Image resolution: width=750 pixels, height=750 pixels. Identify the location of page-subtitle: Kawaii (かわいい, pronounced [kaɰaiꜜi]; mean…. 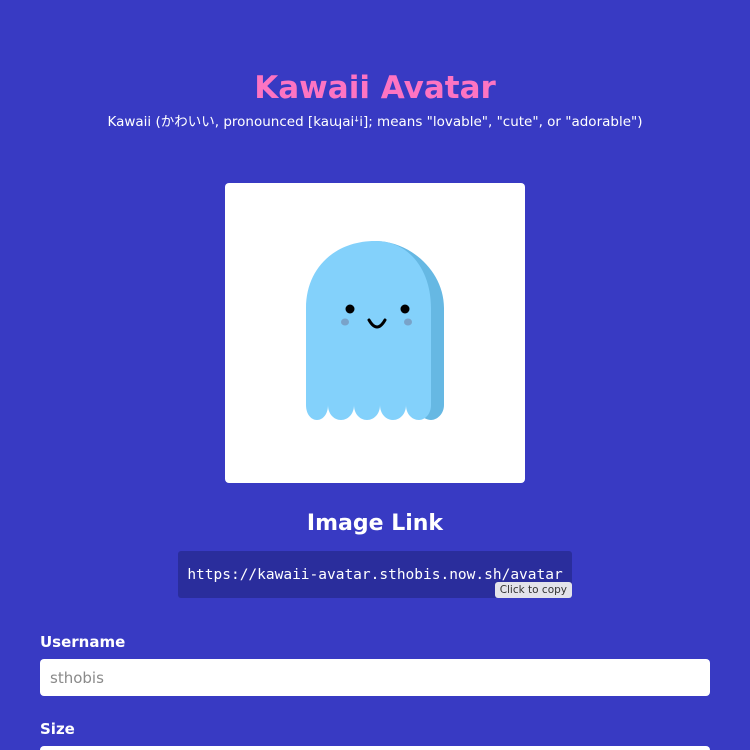
(375, 122).